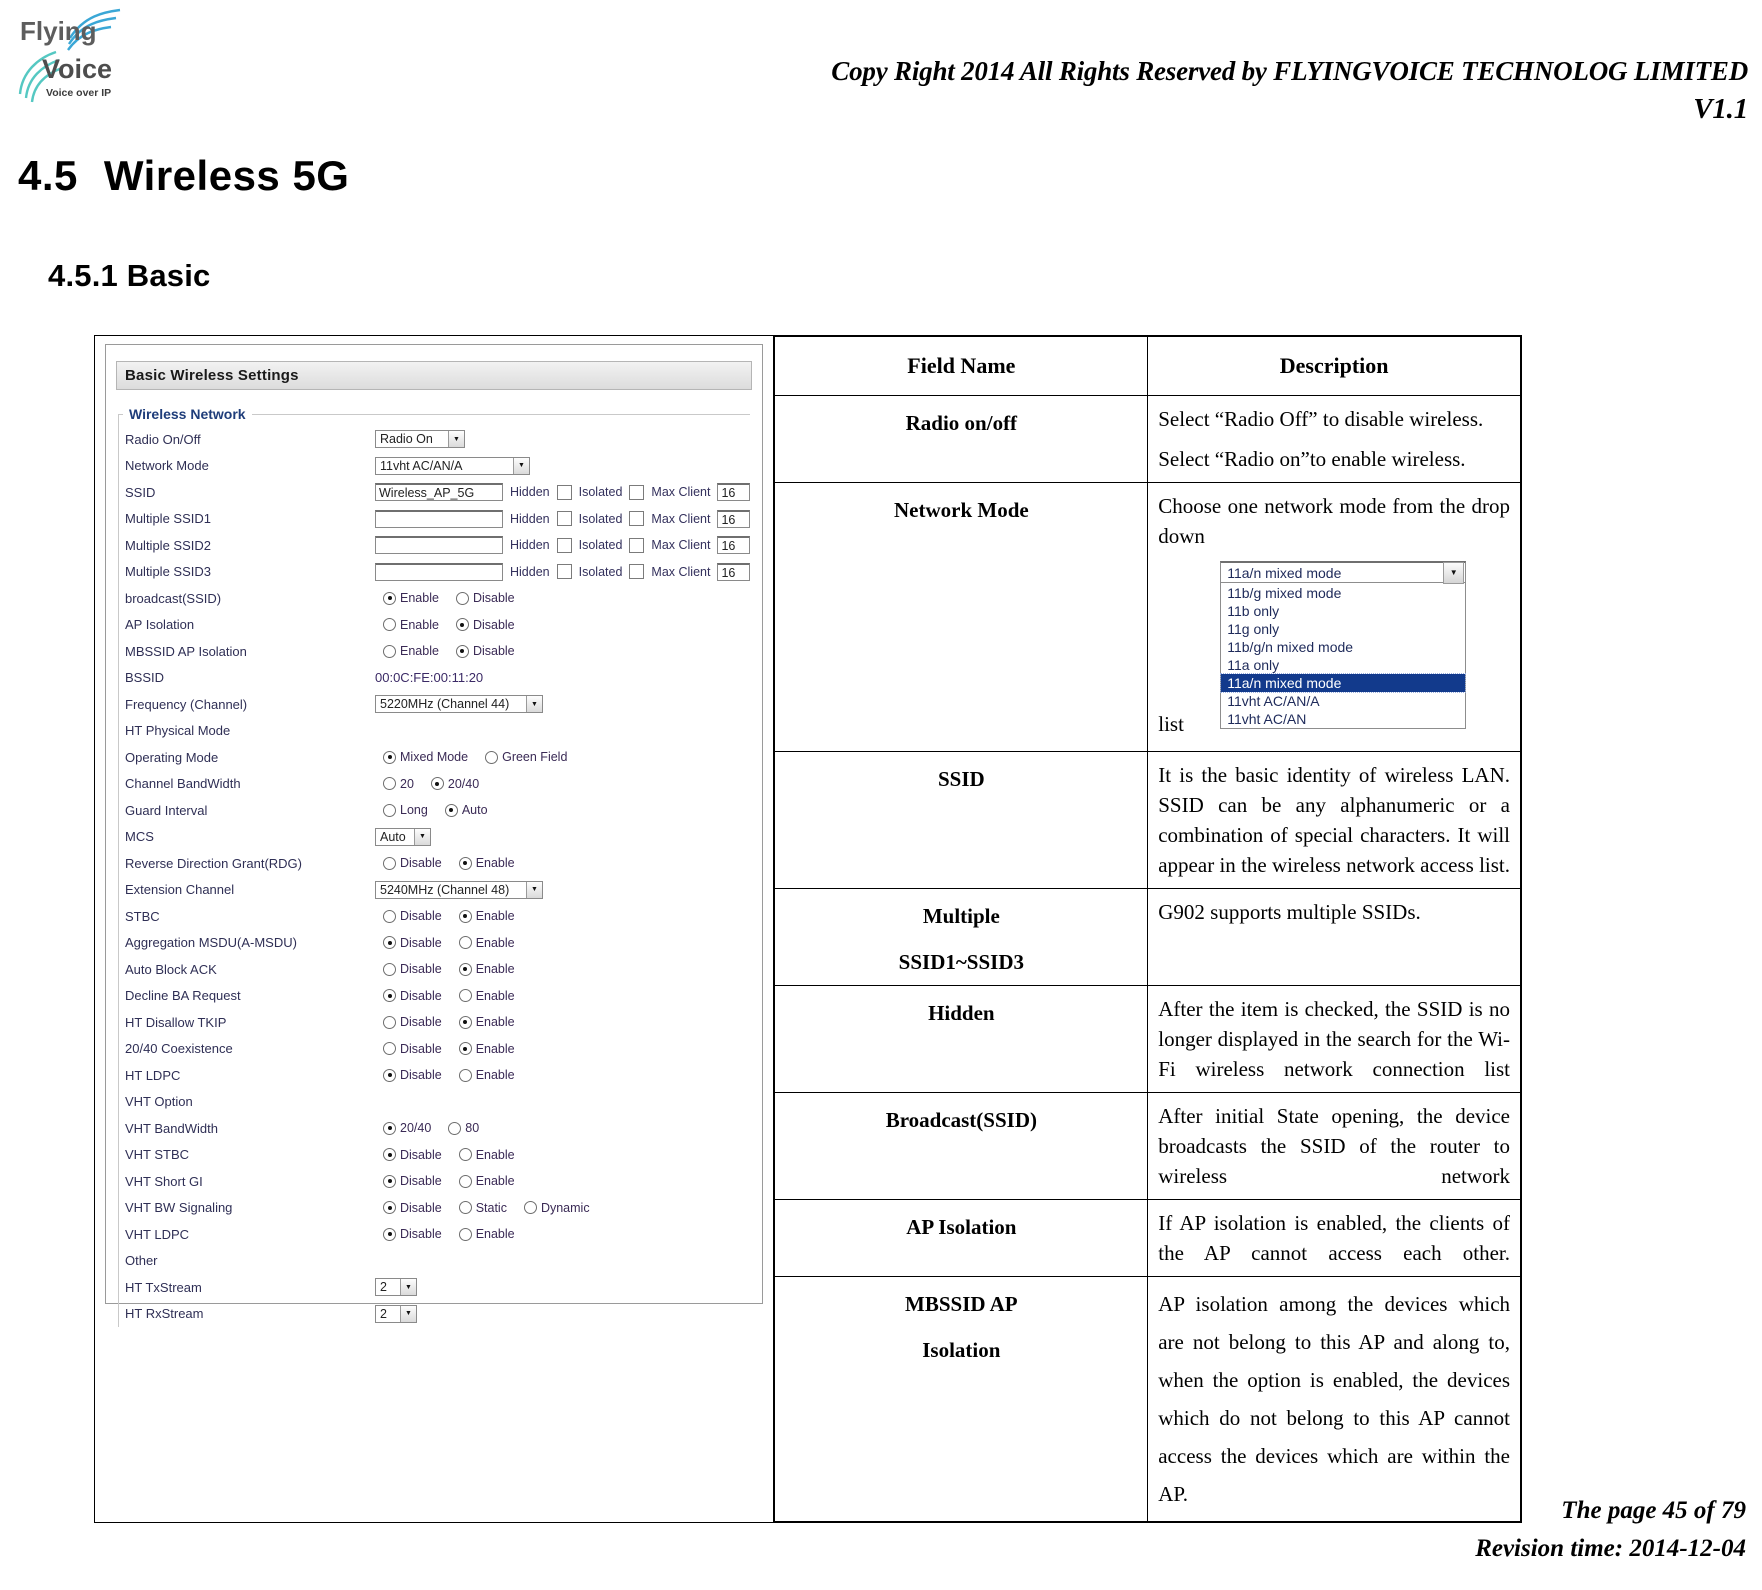 The height and width of the screenshot is (1590, 1762). Describe the element at coordinates (526, 757) in the screenshot. I see `radio-option: Green Field` at that location.